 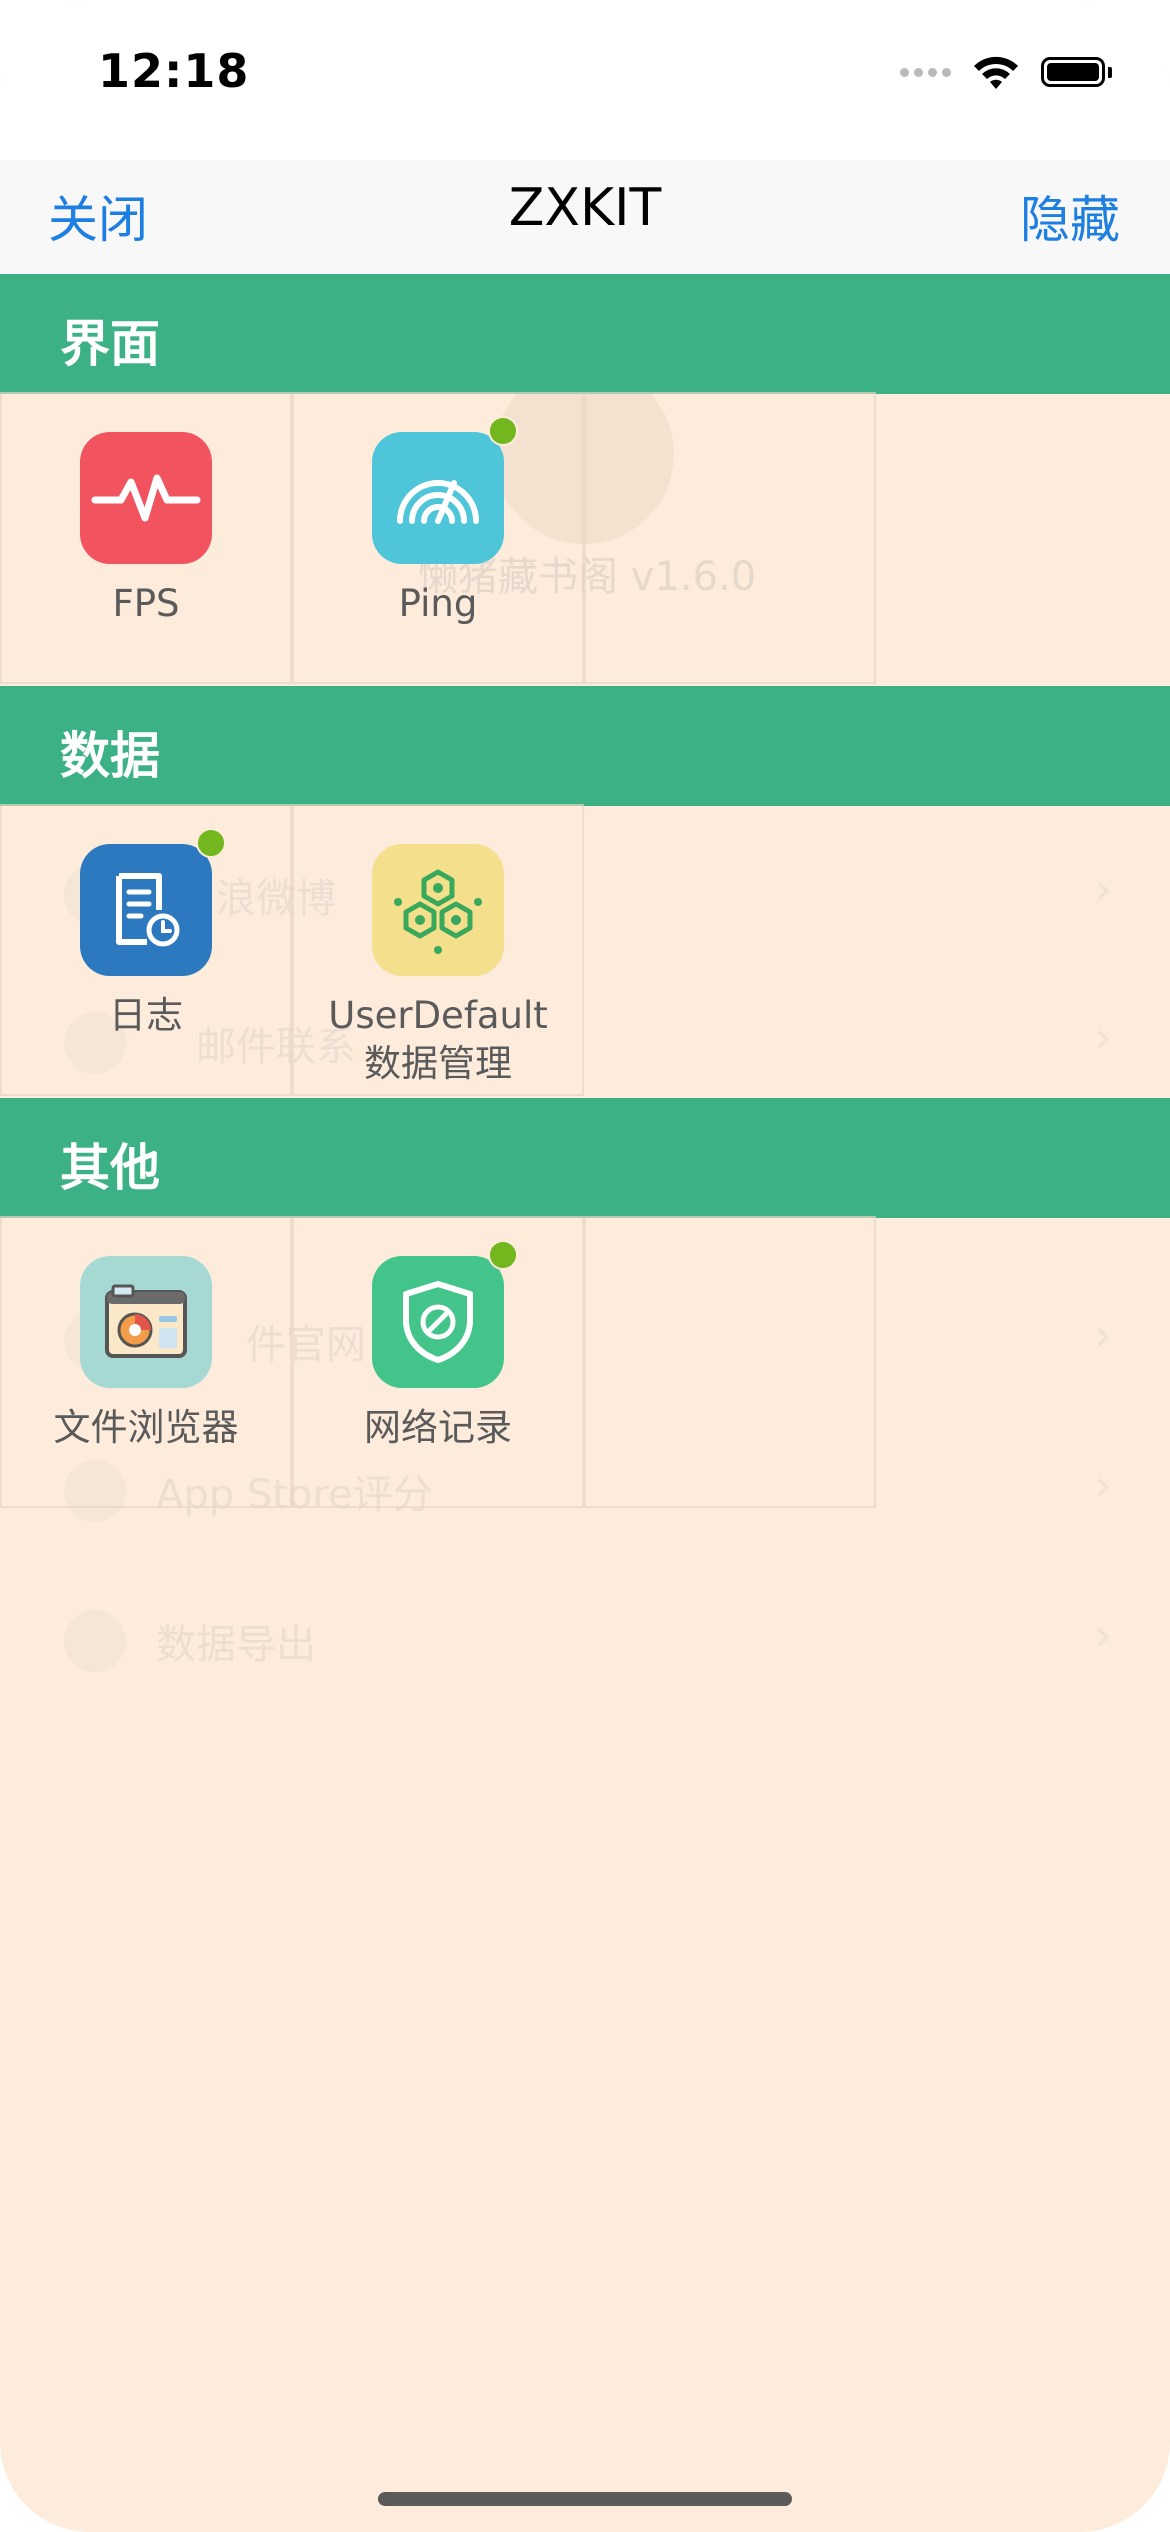 I want to click on file-browser-icon, so click(x=146, y=1322).